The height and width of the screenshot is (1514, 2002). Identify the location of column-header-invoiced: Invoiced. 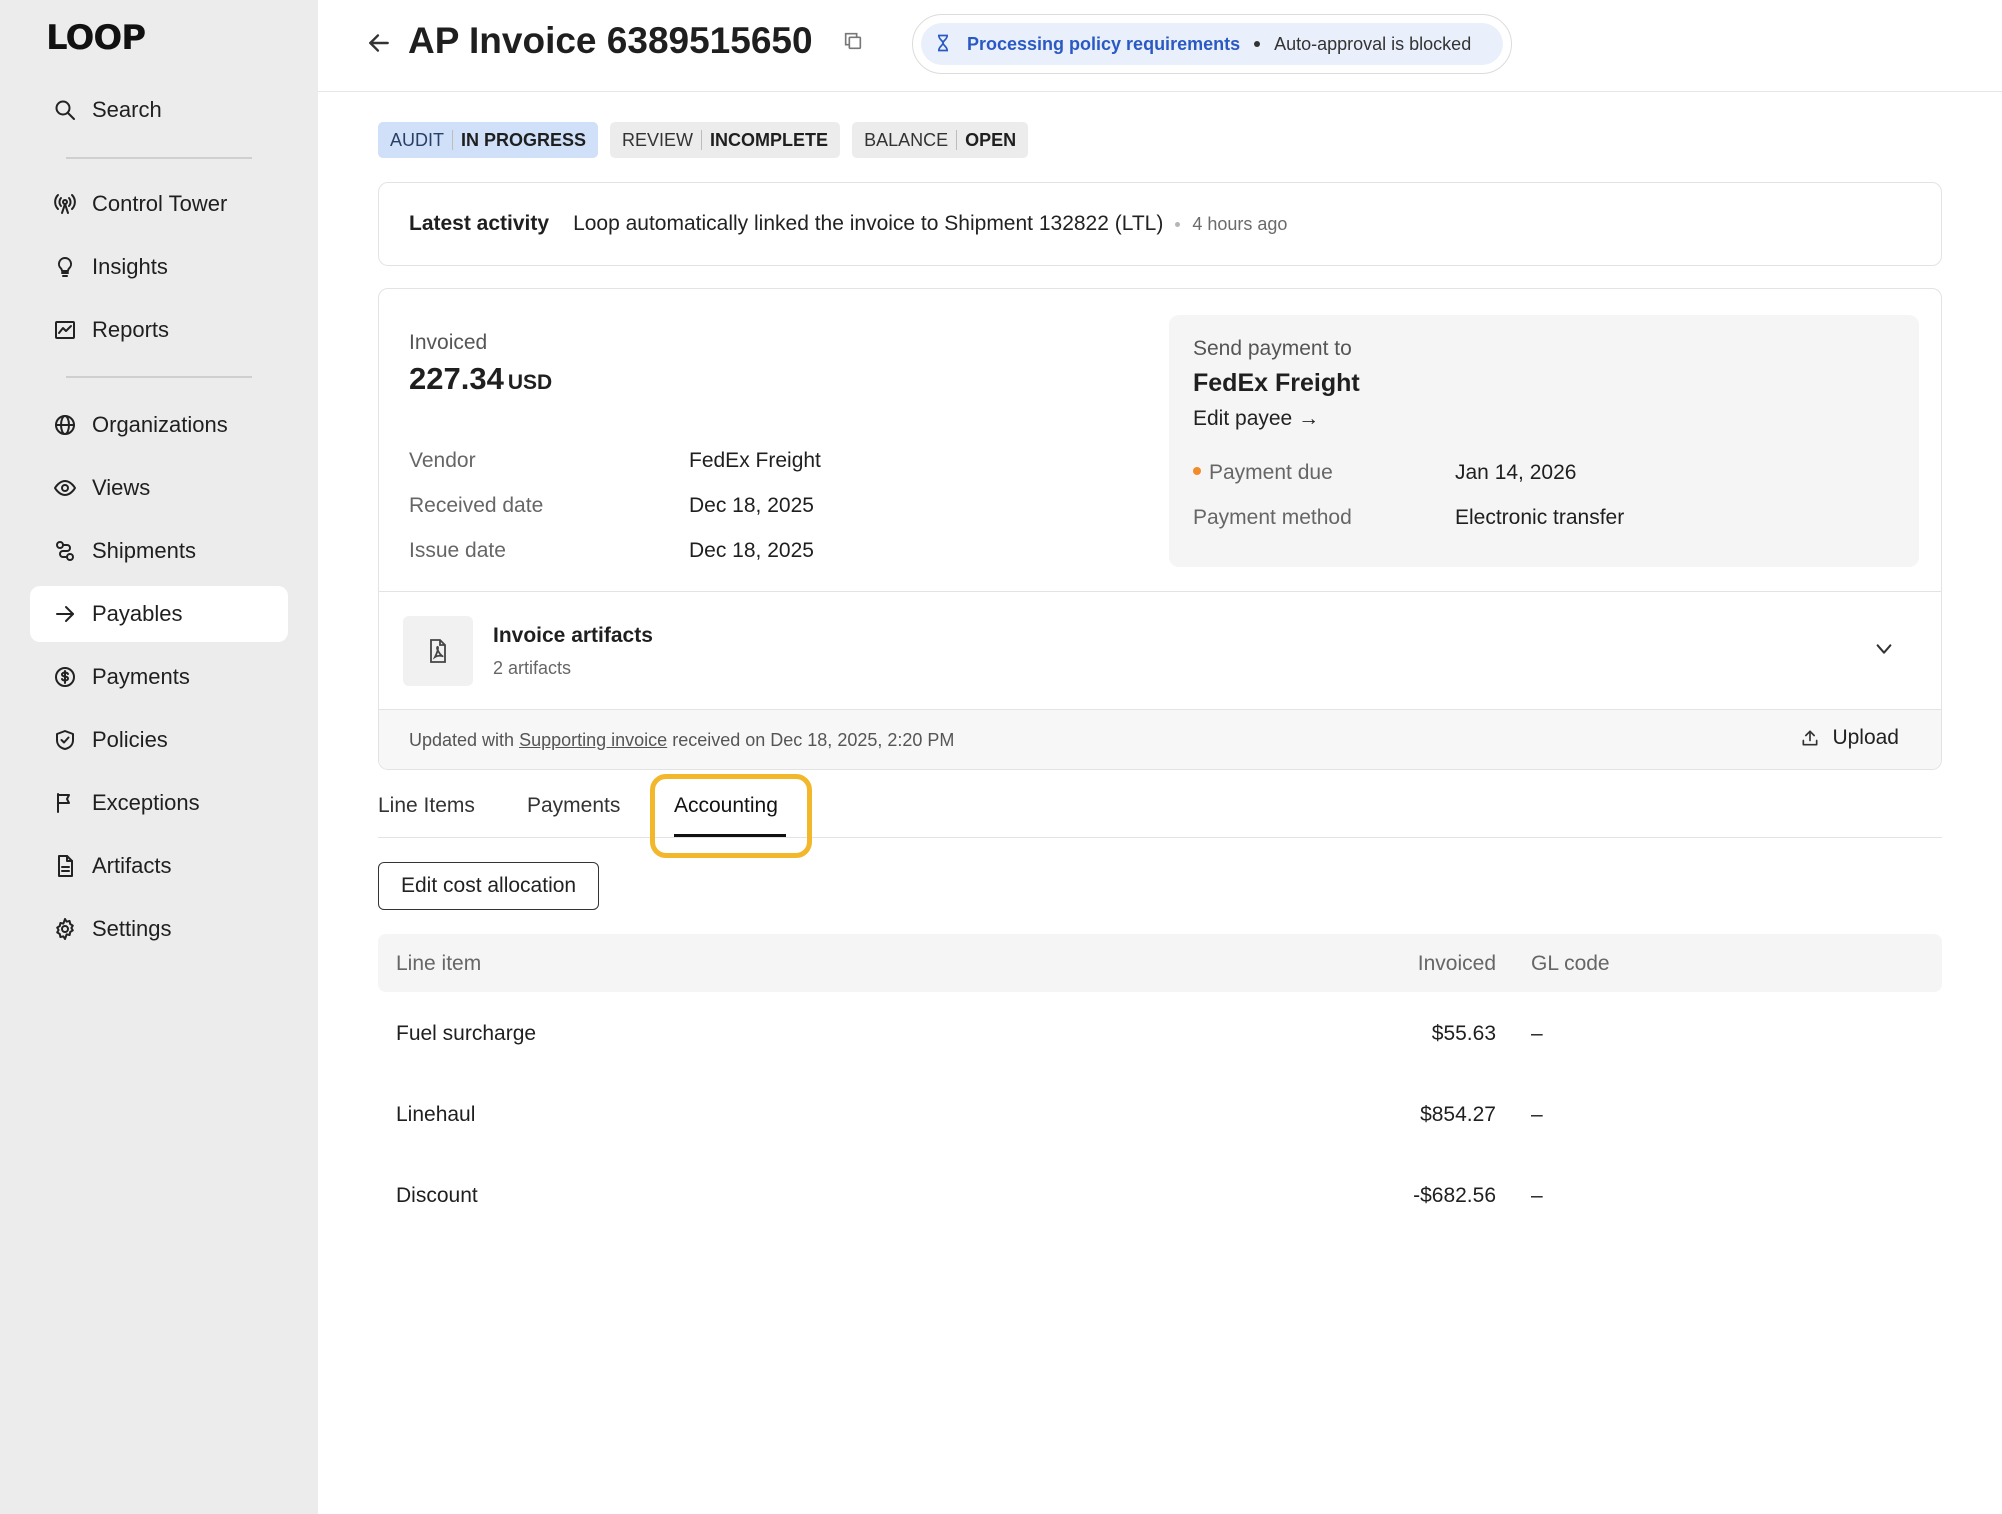
(1456, 963).